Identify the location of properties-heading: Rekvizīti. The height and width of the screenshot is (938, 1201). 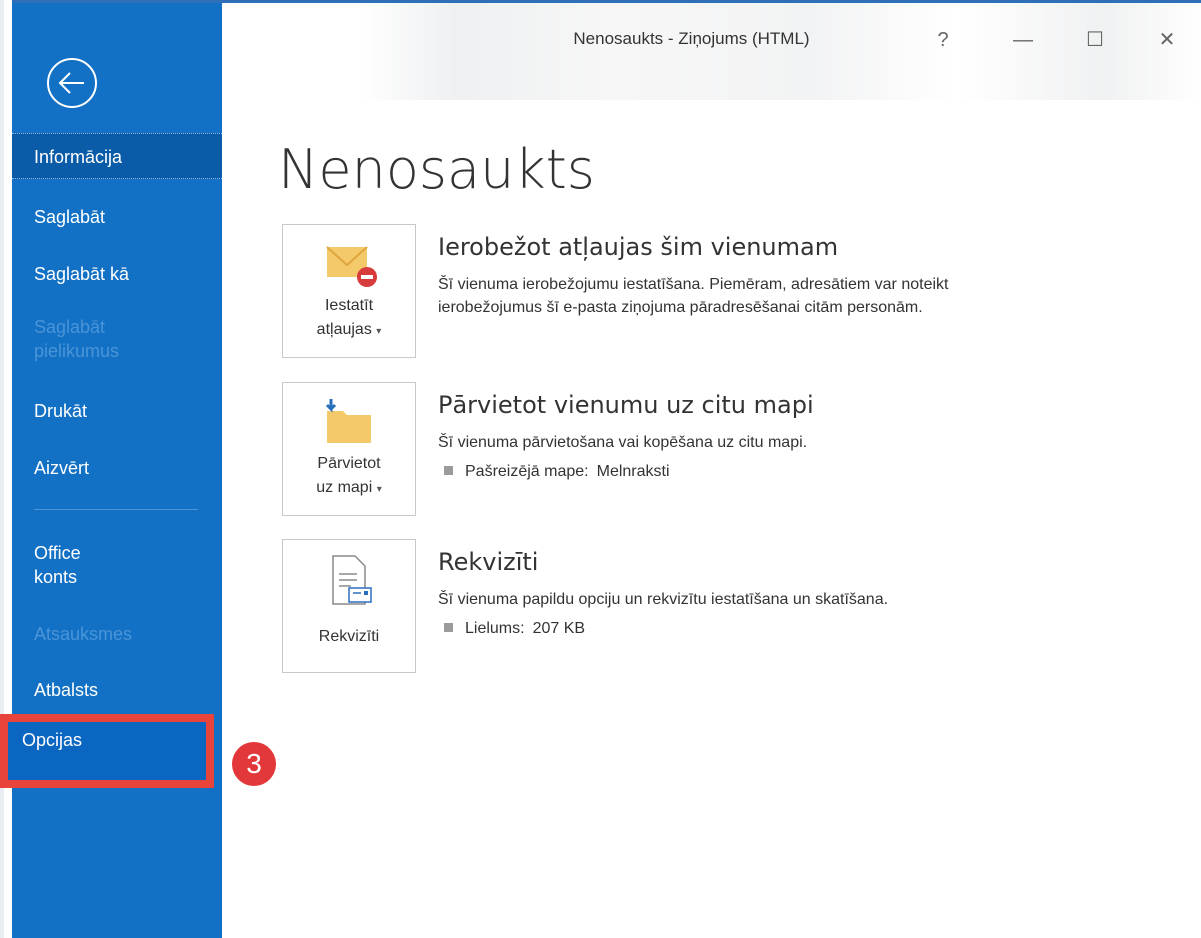
(488, 562).